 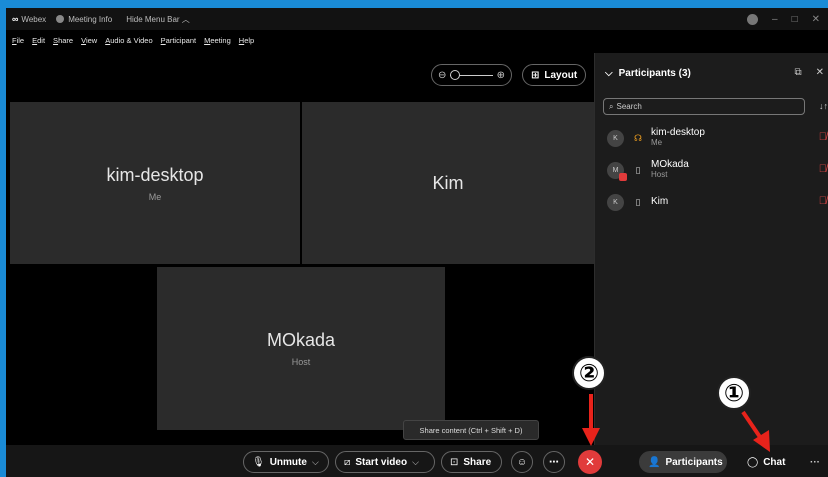 I want to click on unmute-button: 🎙 Unmute ⌵, so click(x=286, y=462).